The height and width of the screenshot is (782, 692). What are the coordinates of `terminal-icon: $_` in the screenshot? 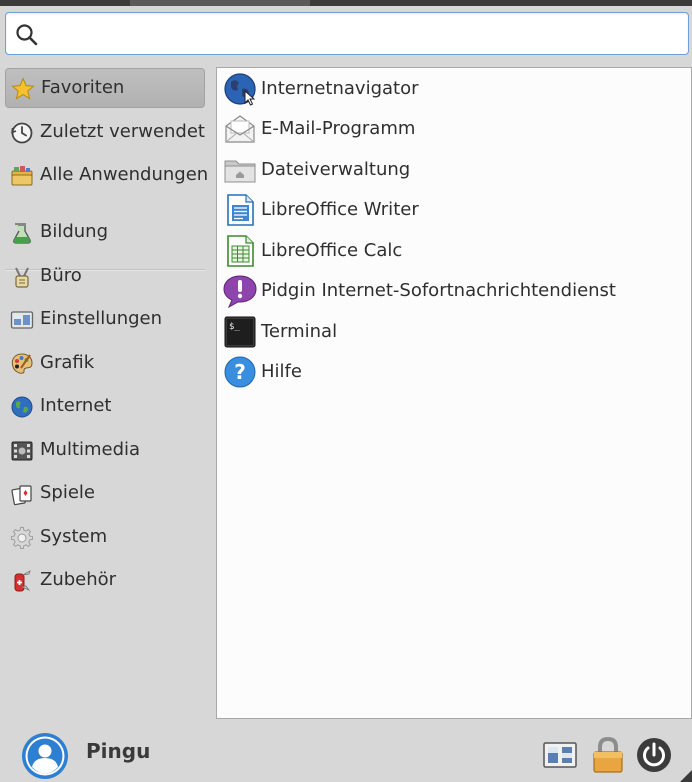 It's located at (240, 332).